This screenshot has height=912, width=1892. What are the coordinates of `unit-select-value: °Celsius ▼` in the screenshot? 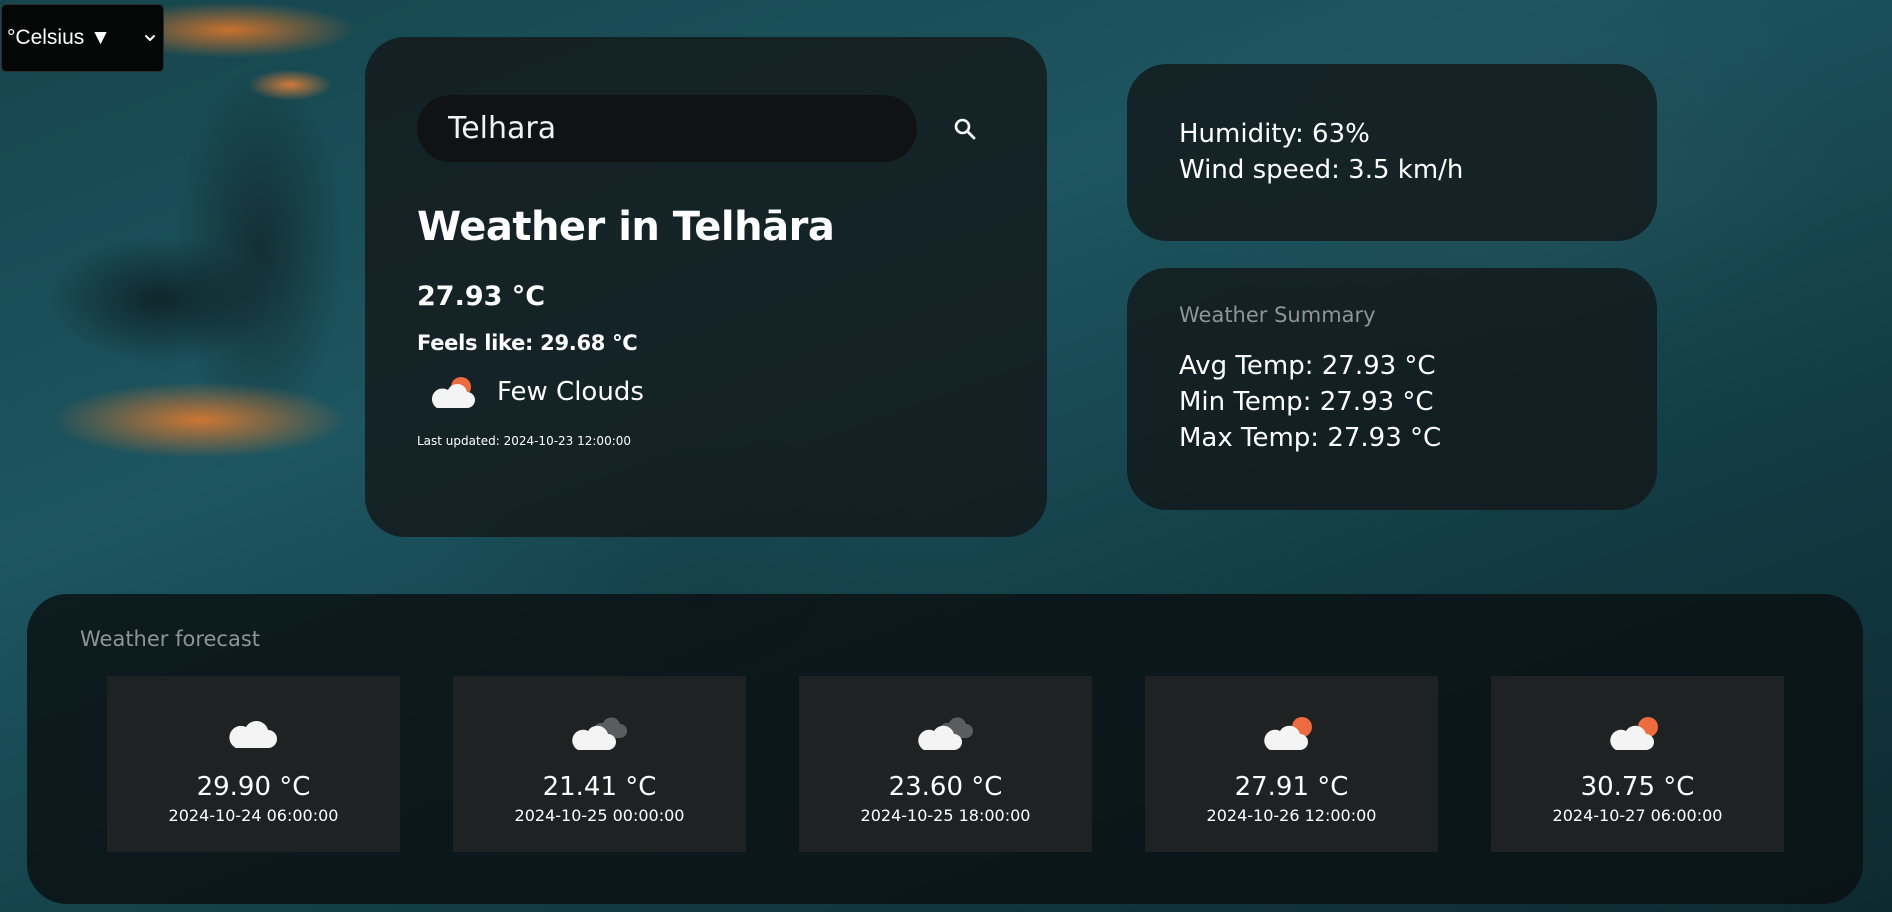 It's located at (59, 37).